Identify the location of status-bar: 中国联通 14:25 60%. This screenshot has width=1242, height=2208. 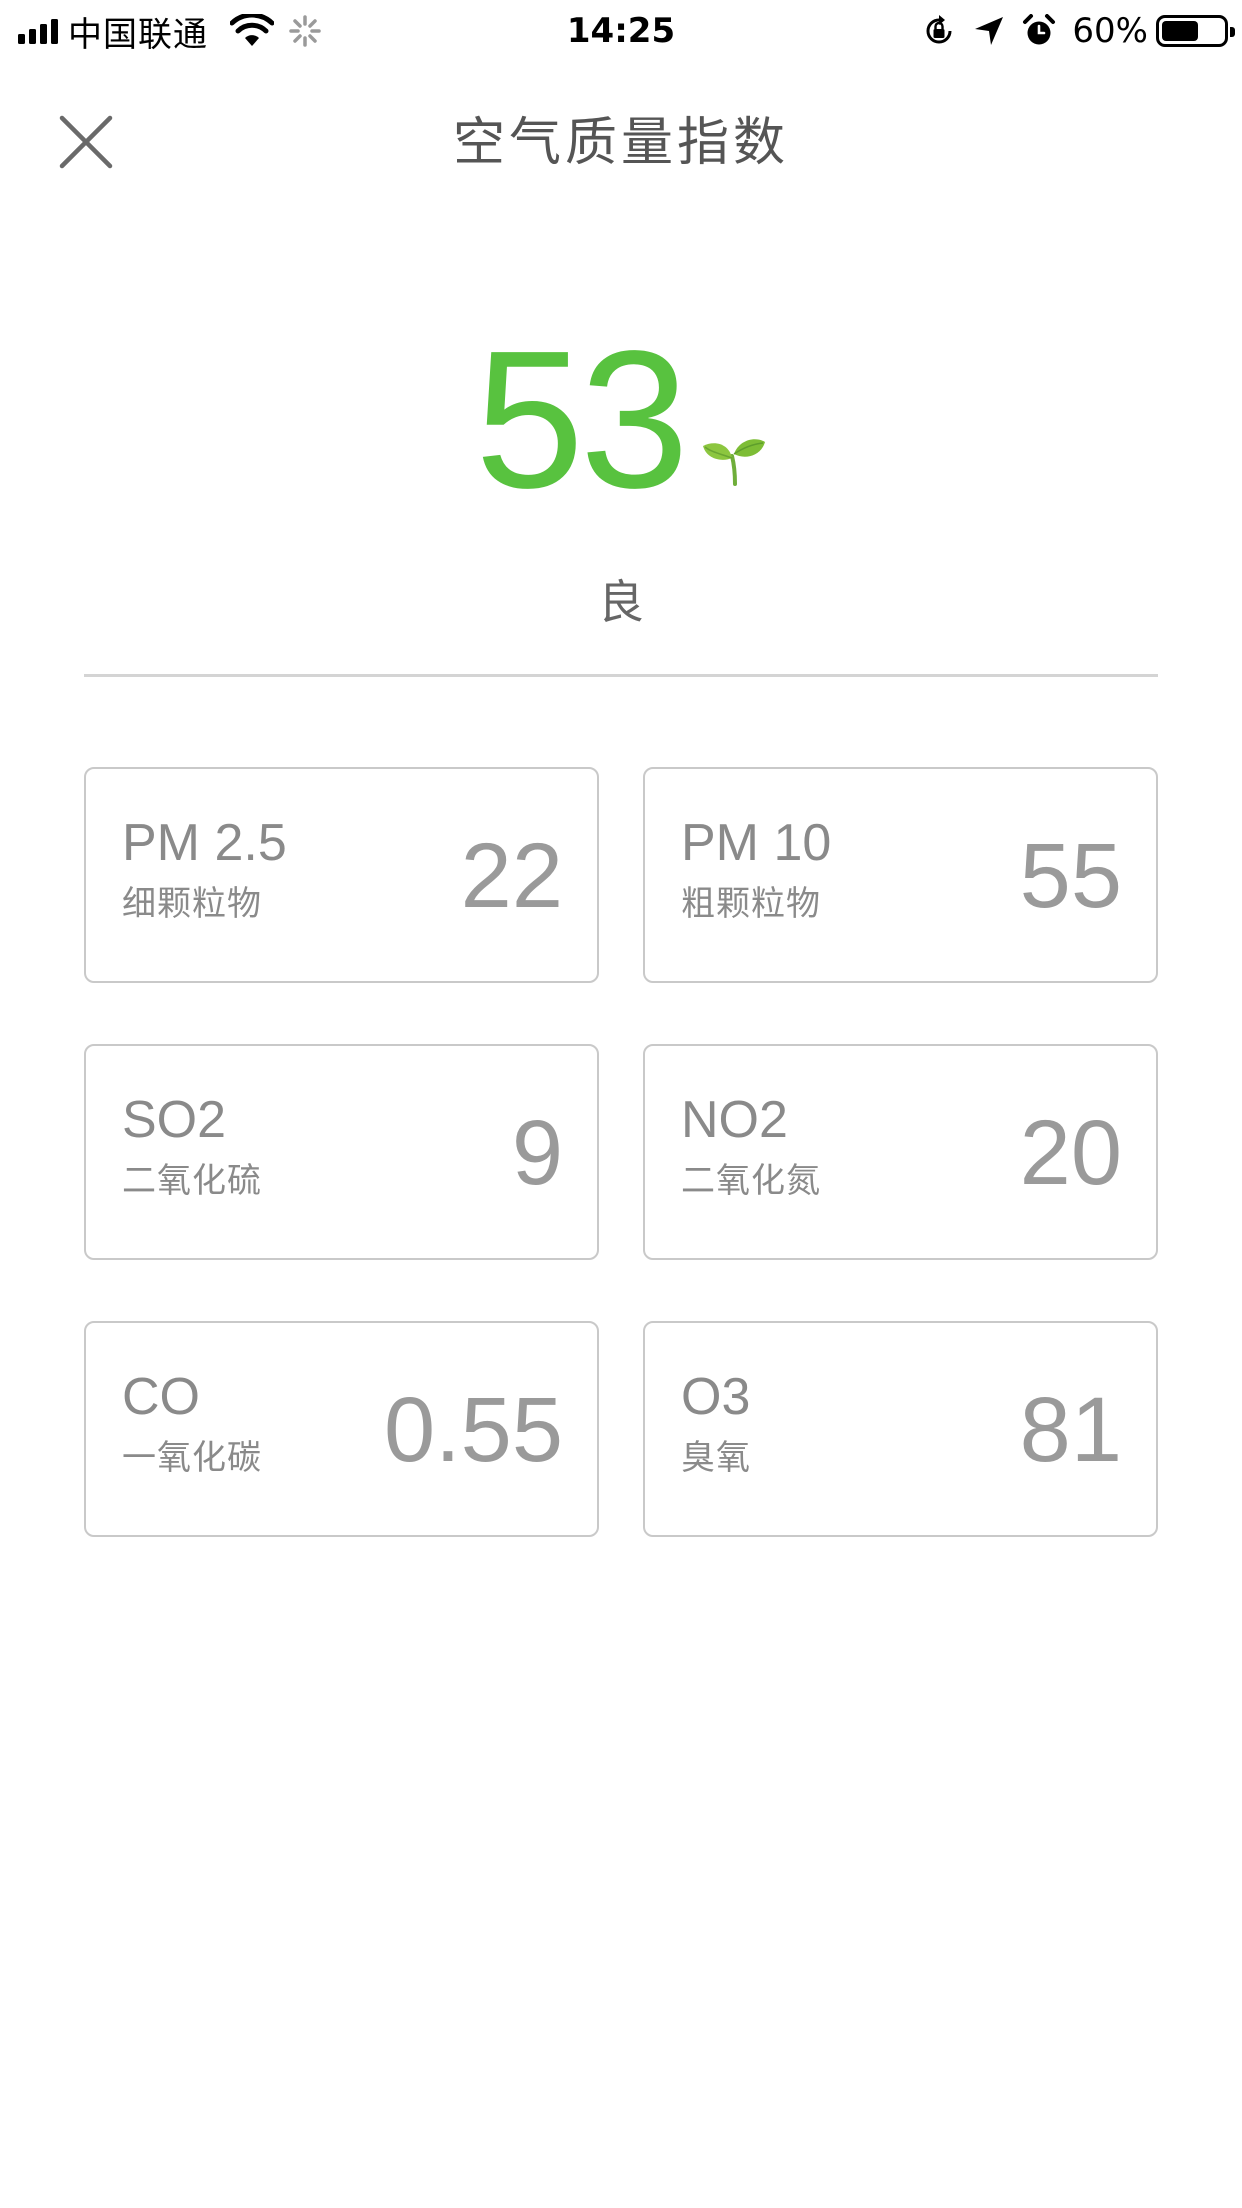
(621, 30).